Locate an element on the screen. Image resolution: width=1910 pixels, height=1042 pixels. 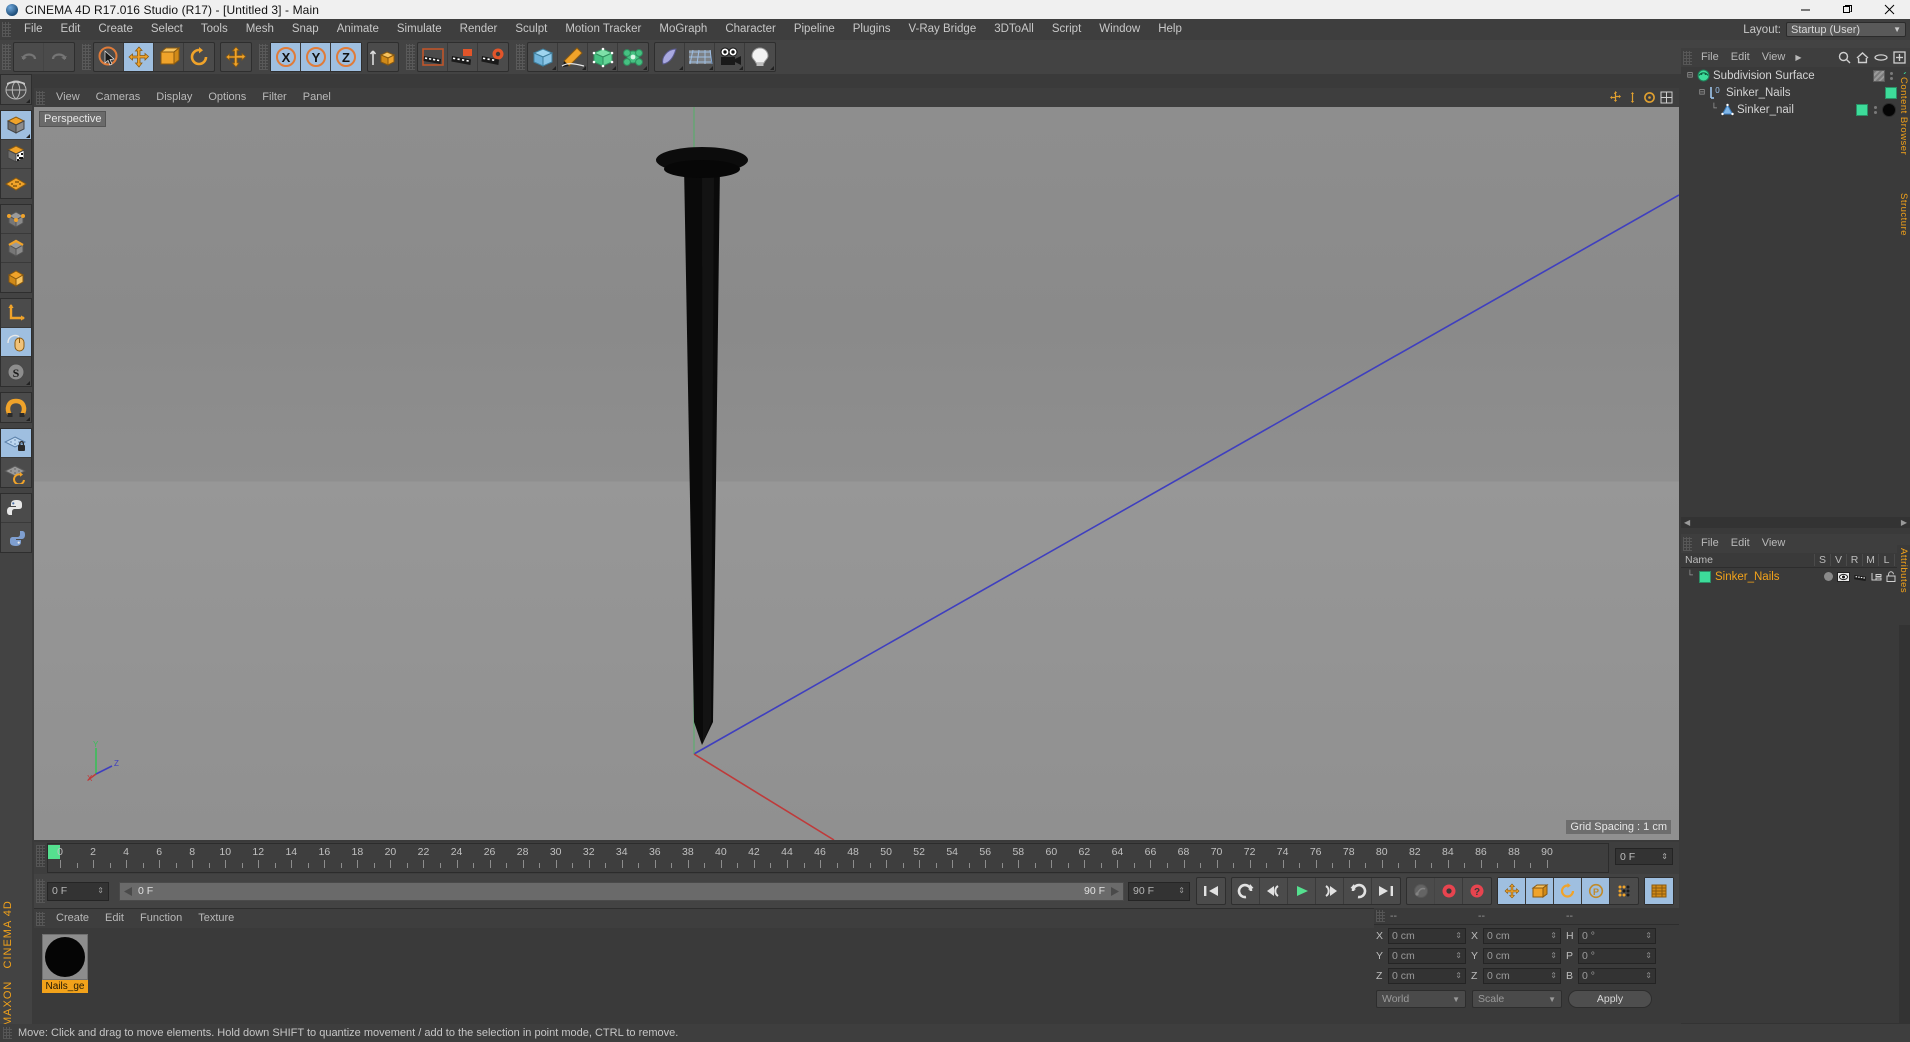
zoom-view-icon is located at coordinates (1632, 97).